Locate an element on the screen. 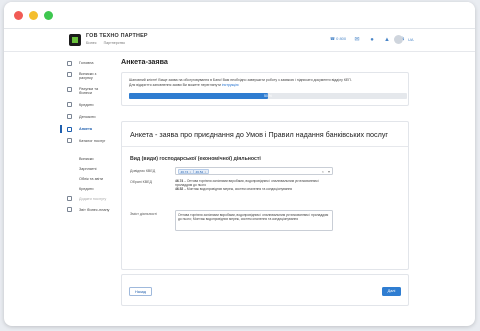 This screenshot has width=480, height=331. phone-link: ☎ 0 800 is located at coordinates (338, 38).